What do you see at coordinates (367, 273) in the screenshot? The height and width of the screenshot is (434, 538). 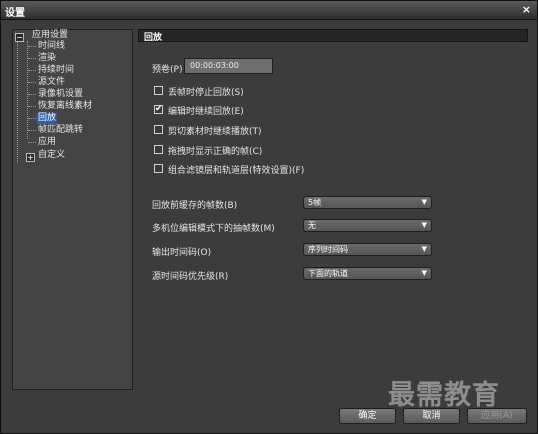 I see `source-timecode-dropdown: 下面的轨道 ▼` at bounding box center [367, 273].